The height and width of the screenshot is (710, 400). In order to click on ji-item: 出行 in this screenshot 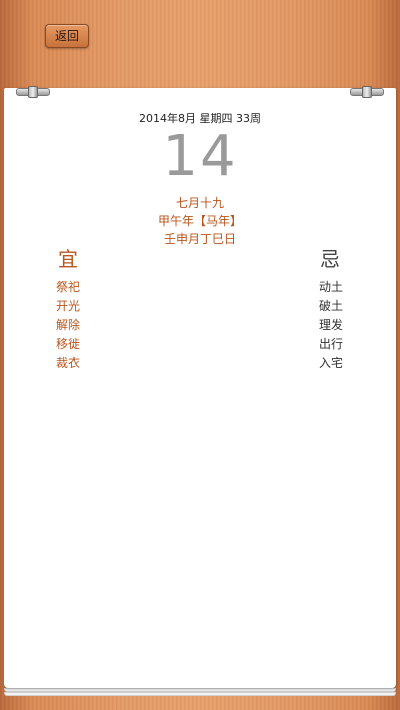, I will do `click(331, 344)`.